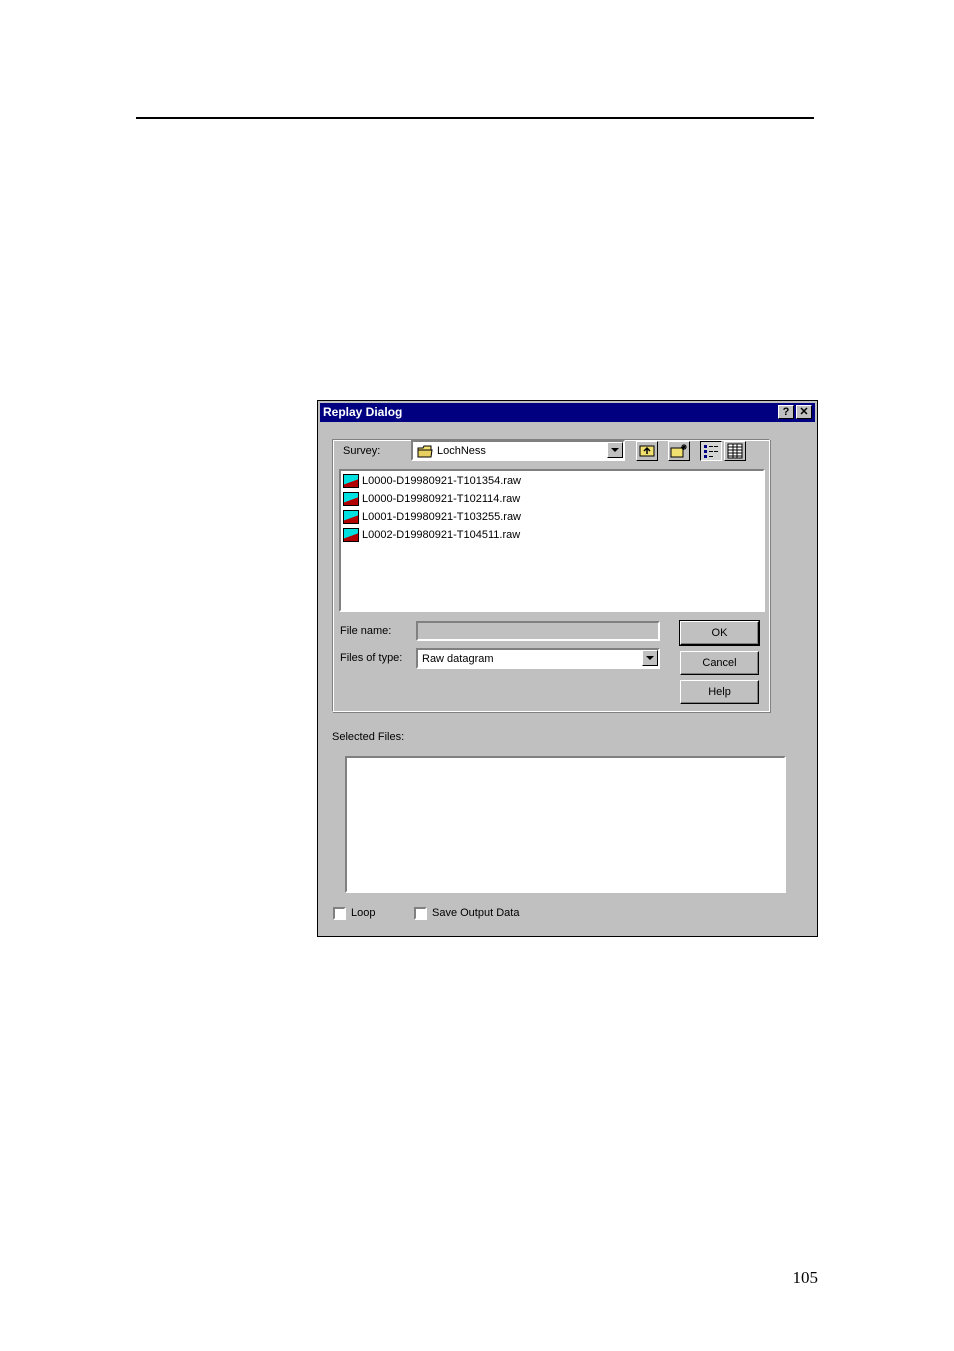  I want to click on files-of-type-select: Raw datagram, so click(538, 658).